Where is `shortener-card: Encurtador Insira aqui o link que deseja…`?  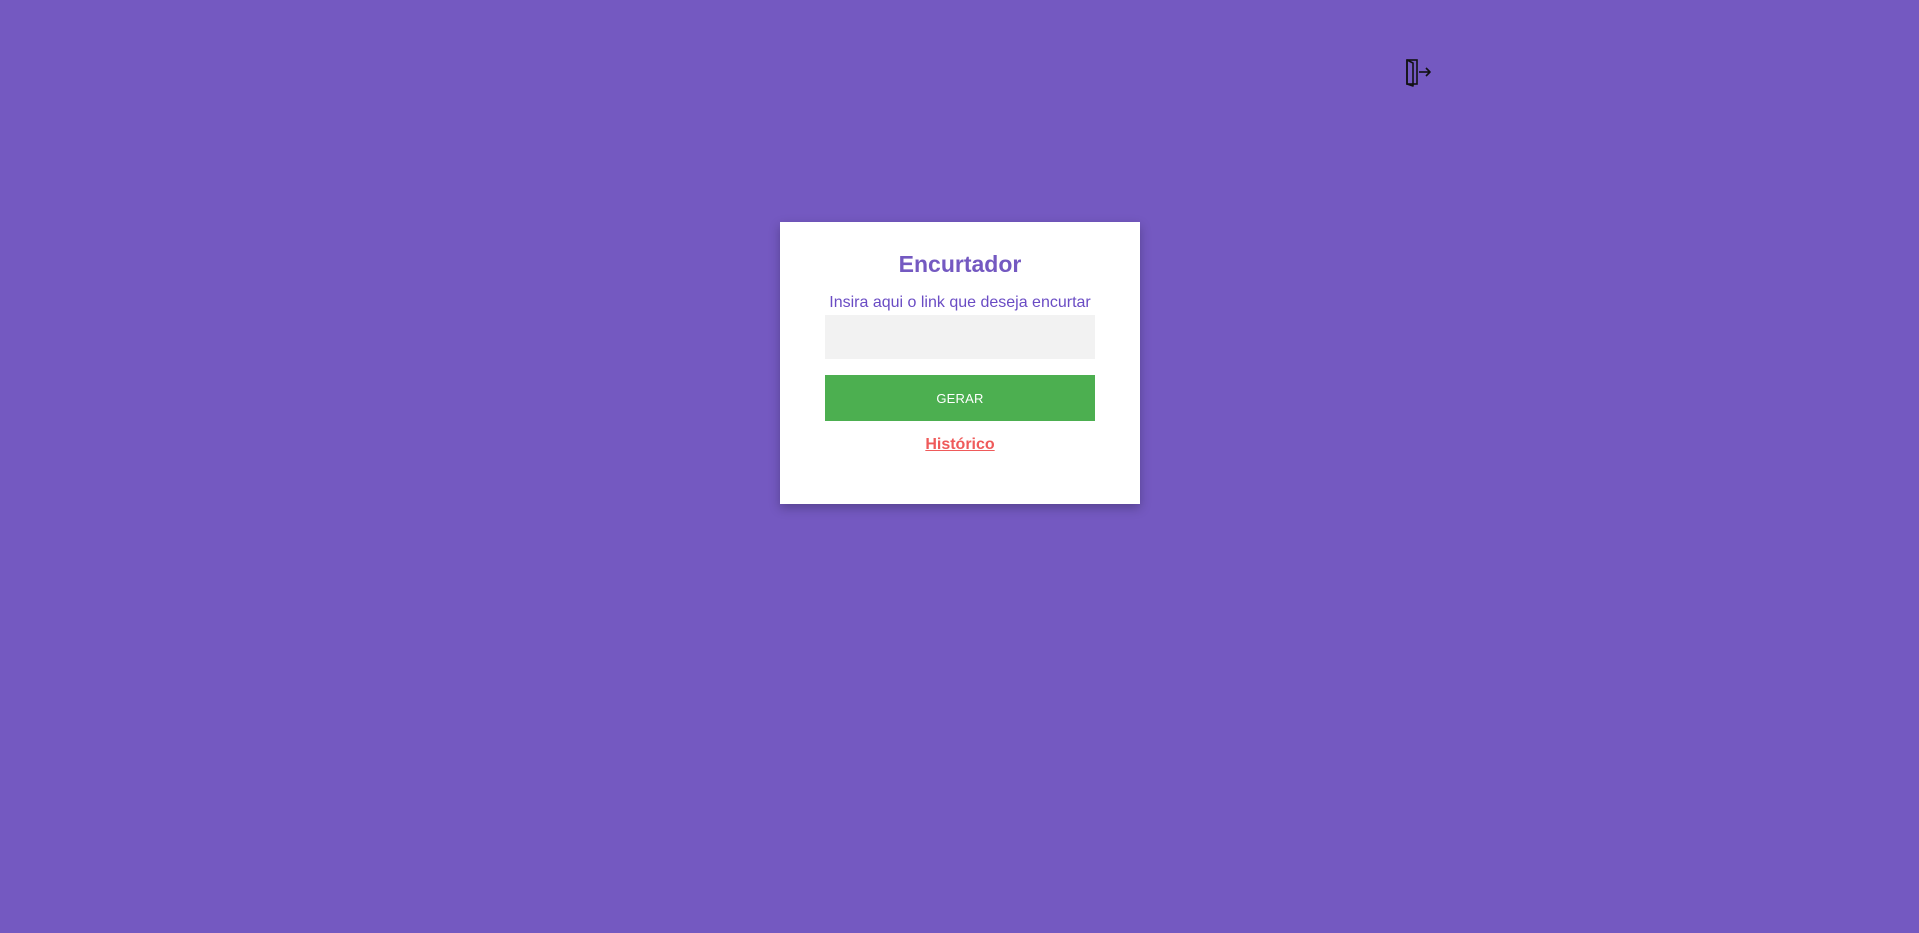
shortener-card: Encurtador Insira aqui o link que deseja… is located at coordinates (960, 363).